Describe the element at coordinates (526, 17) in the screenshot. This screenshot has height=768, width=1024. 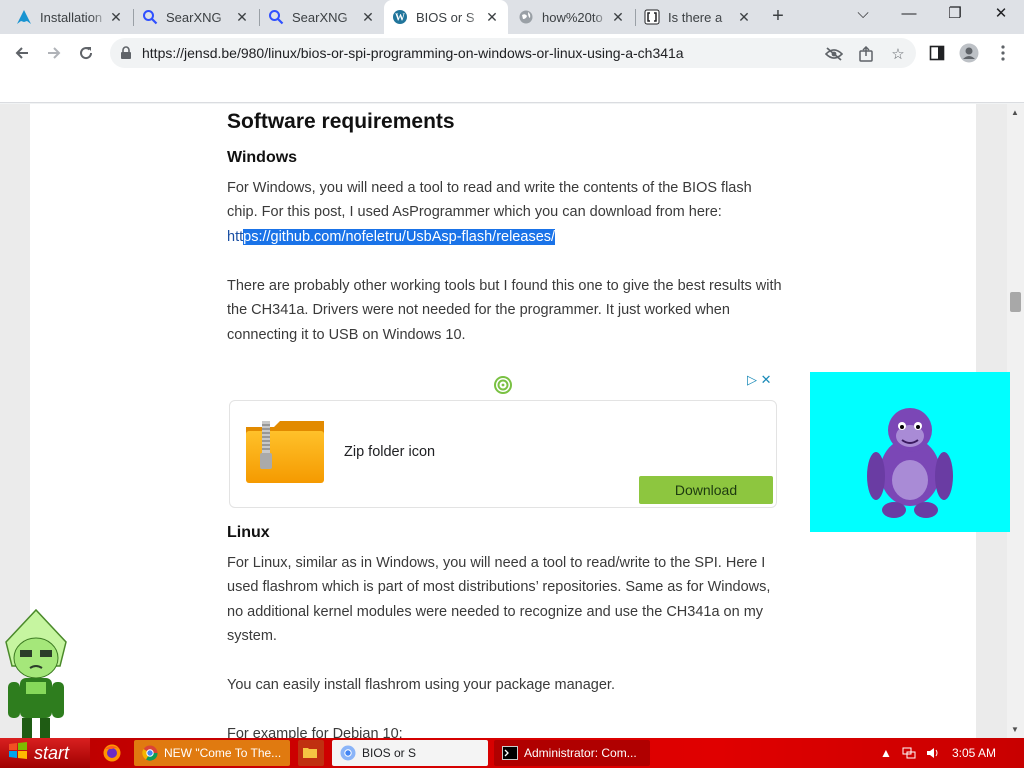
I see `globe-icon` at that location.